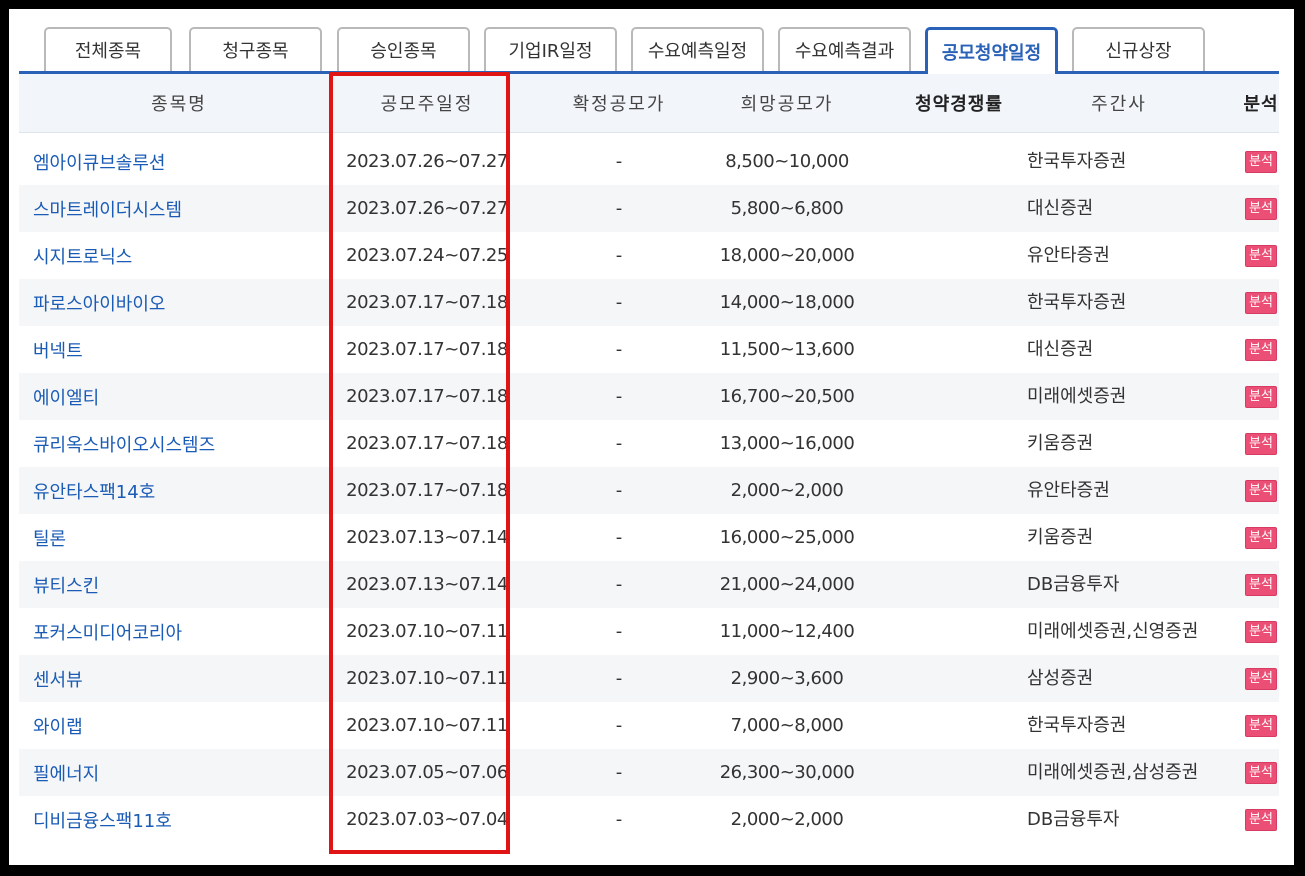 This screenshot has width=1305, height=876. I want to click on table-header: 종목명 공모주일정 확정공모가 희망공모가 청약경쟁률 주간사 분석, so click(649, 103).